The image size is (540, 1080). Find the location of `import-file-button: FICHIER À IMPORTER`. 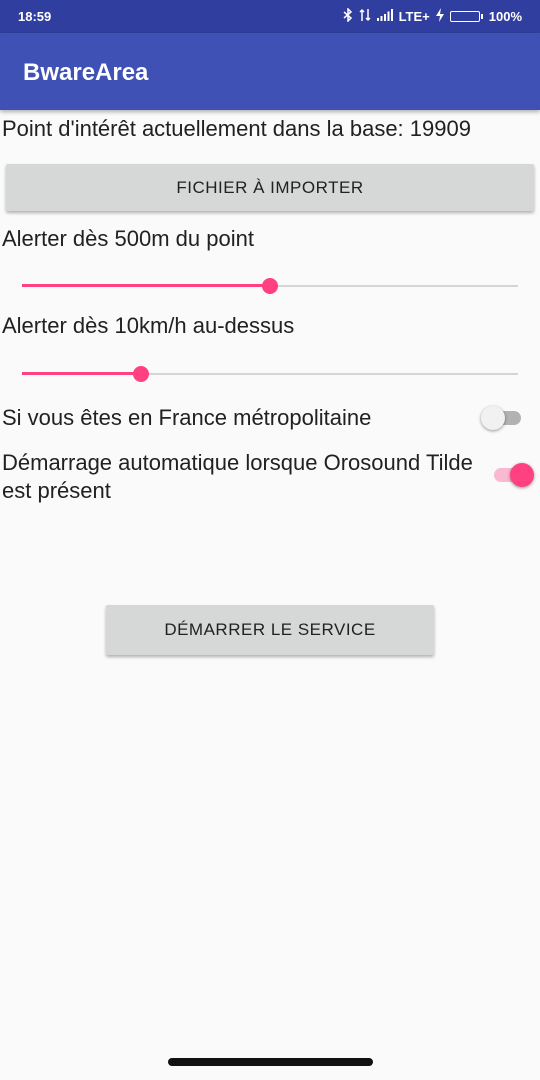

import-file-button: FICHIER À IMPORTER is located at coordinates (270, 187).